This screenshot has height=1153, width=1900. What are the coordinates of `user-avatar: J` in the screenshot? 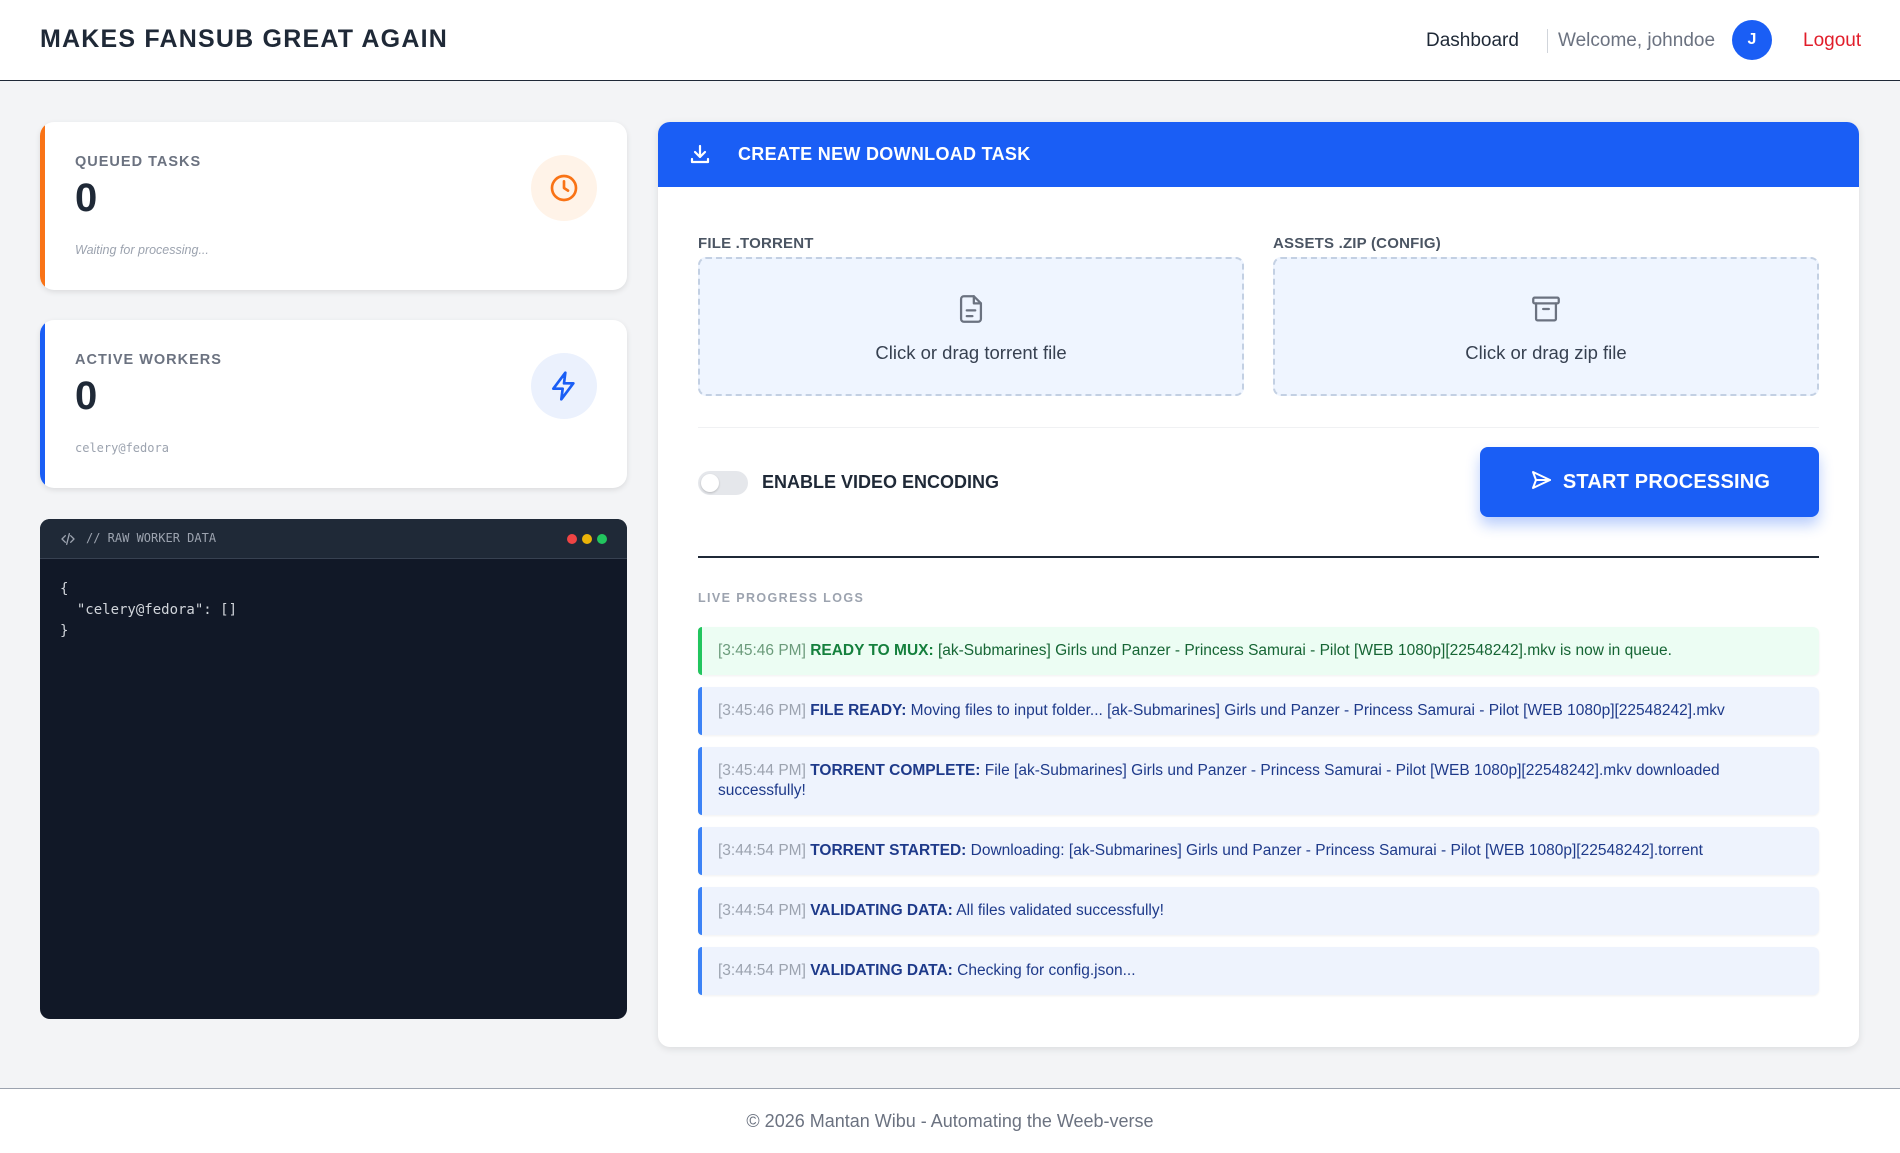 It's located at (1752, 40).